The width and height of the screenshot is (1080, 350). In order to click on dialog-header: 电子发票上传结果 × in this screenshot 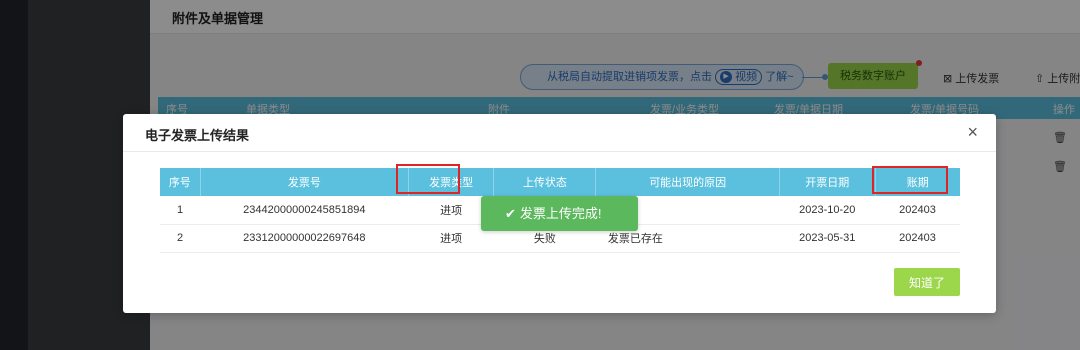, I will do `click(559, 133)`.